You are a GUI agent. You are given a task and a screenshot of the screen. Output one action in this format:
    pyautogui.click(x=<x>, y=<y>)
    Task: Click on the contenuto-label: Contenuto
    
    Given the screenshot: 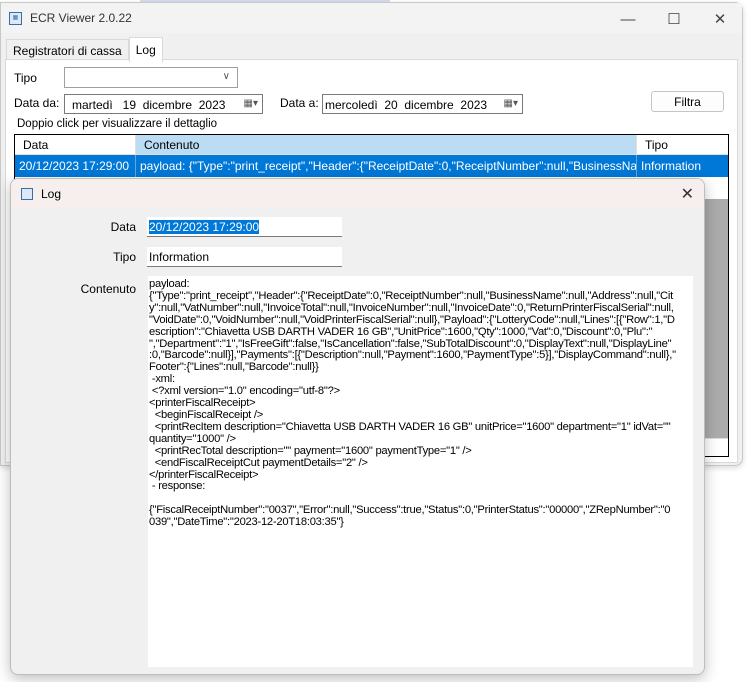 What is the action you would take?
    pyautogui.click(x=108, y=289)
    